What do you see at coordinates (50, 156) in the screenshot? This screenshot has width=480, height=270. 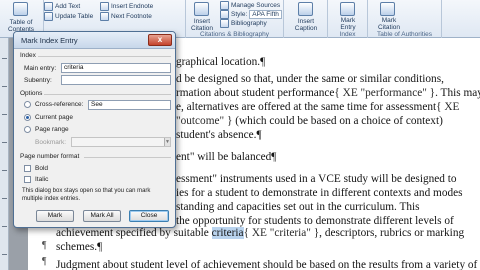 I see `page-number-format-label: Page number format` at bounding box center [50, 156].